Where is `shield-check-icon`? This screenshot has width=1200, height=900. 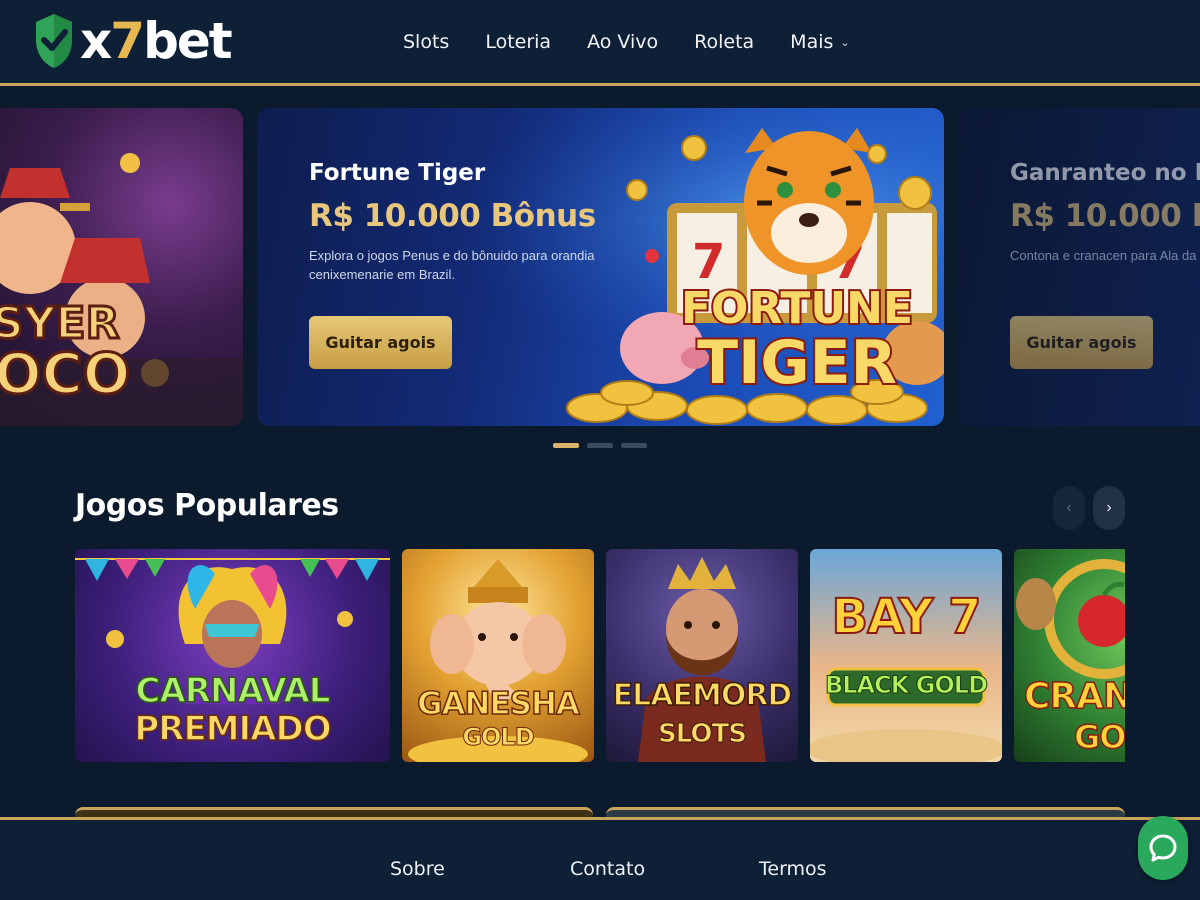
shield-check-icon is located at coordinates (54, 41).